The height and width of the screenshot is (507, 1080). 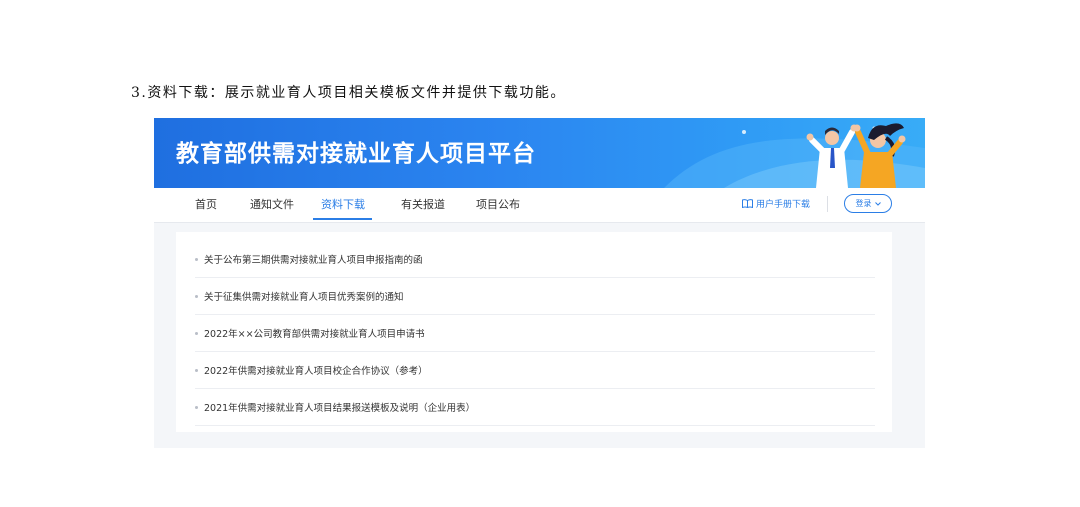 I want to click on high-five-illustration, so click(x=794, y=155).